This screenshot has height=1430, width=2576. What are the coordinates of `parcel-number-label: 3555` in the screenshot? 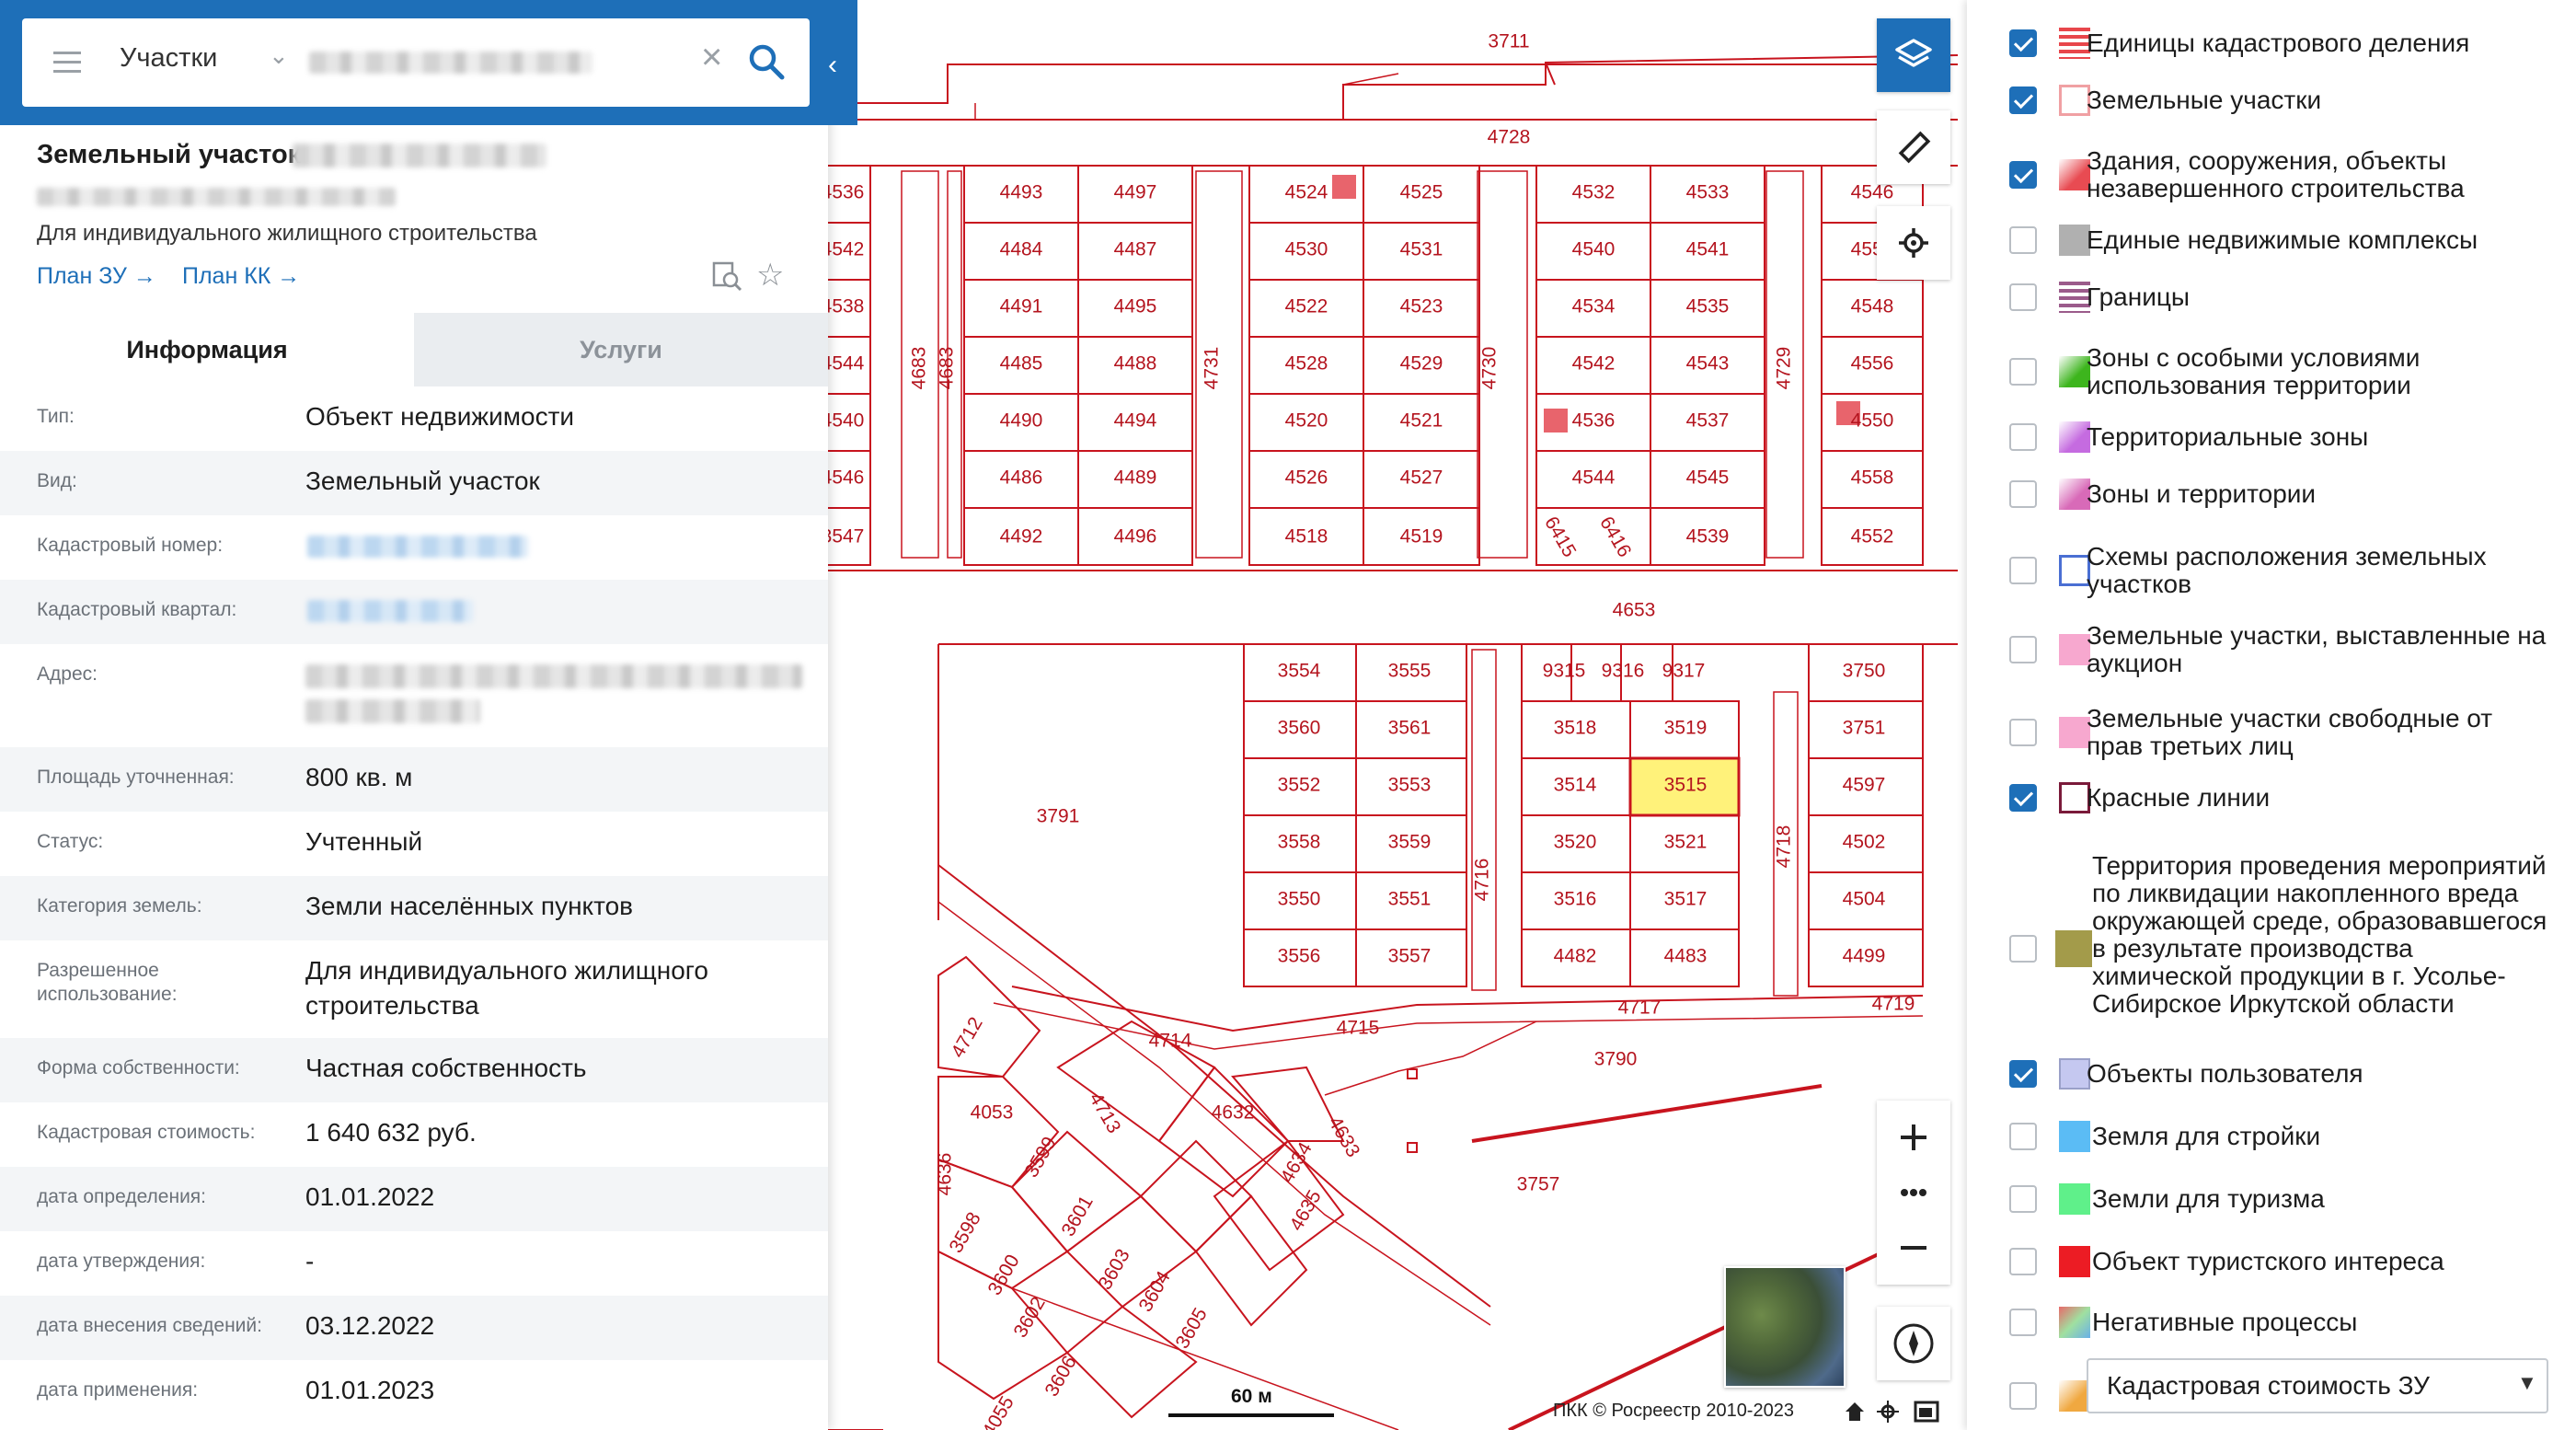 It's located at (1410, 671).